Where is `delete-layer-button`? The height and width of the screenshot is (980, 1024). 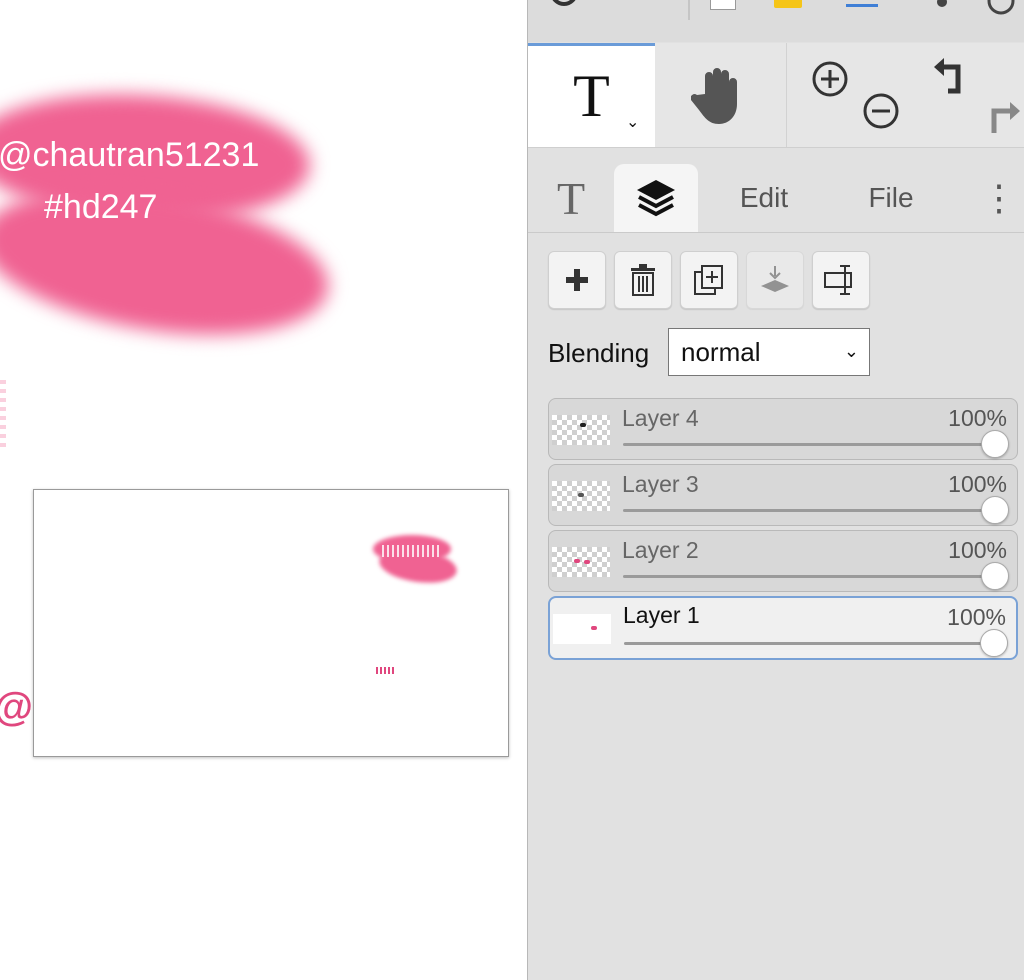
delete-layer-button is located at coordinates (643, 280).